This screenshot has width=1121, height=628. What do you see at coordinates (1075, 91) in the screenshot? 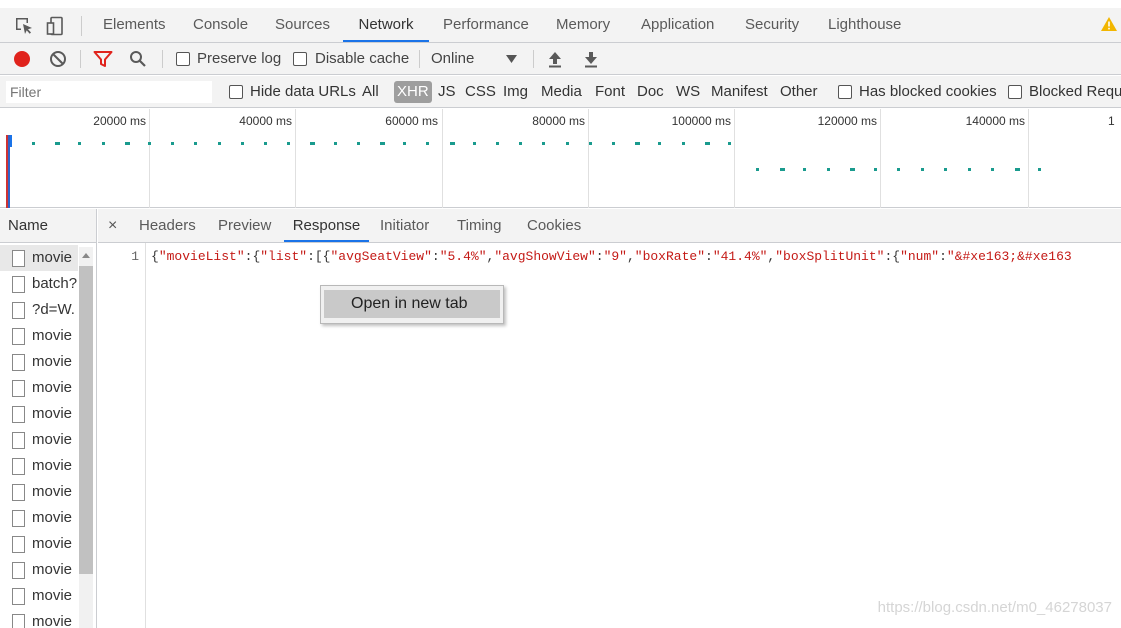
I see `blocked-requests-label: Blocked Reque` at bounding box center [1075, 91].